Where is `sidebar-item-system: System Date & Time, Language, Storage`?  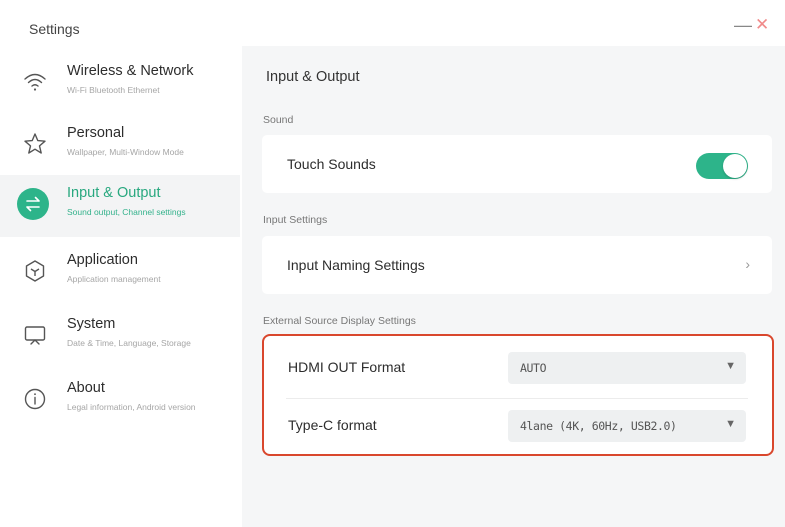
sidebar-item-system: System Date & Time, Language, Storage is located at coordinates (120, 337).